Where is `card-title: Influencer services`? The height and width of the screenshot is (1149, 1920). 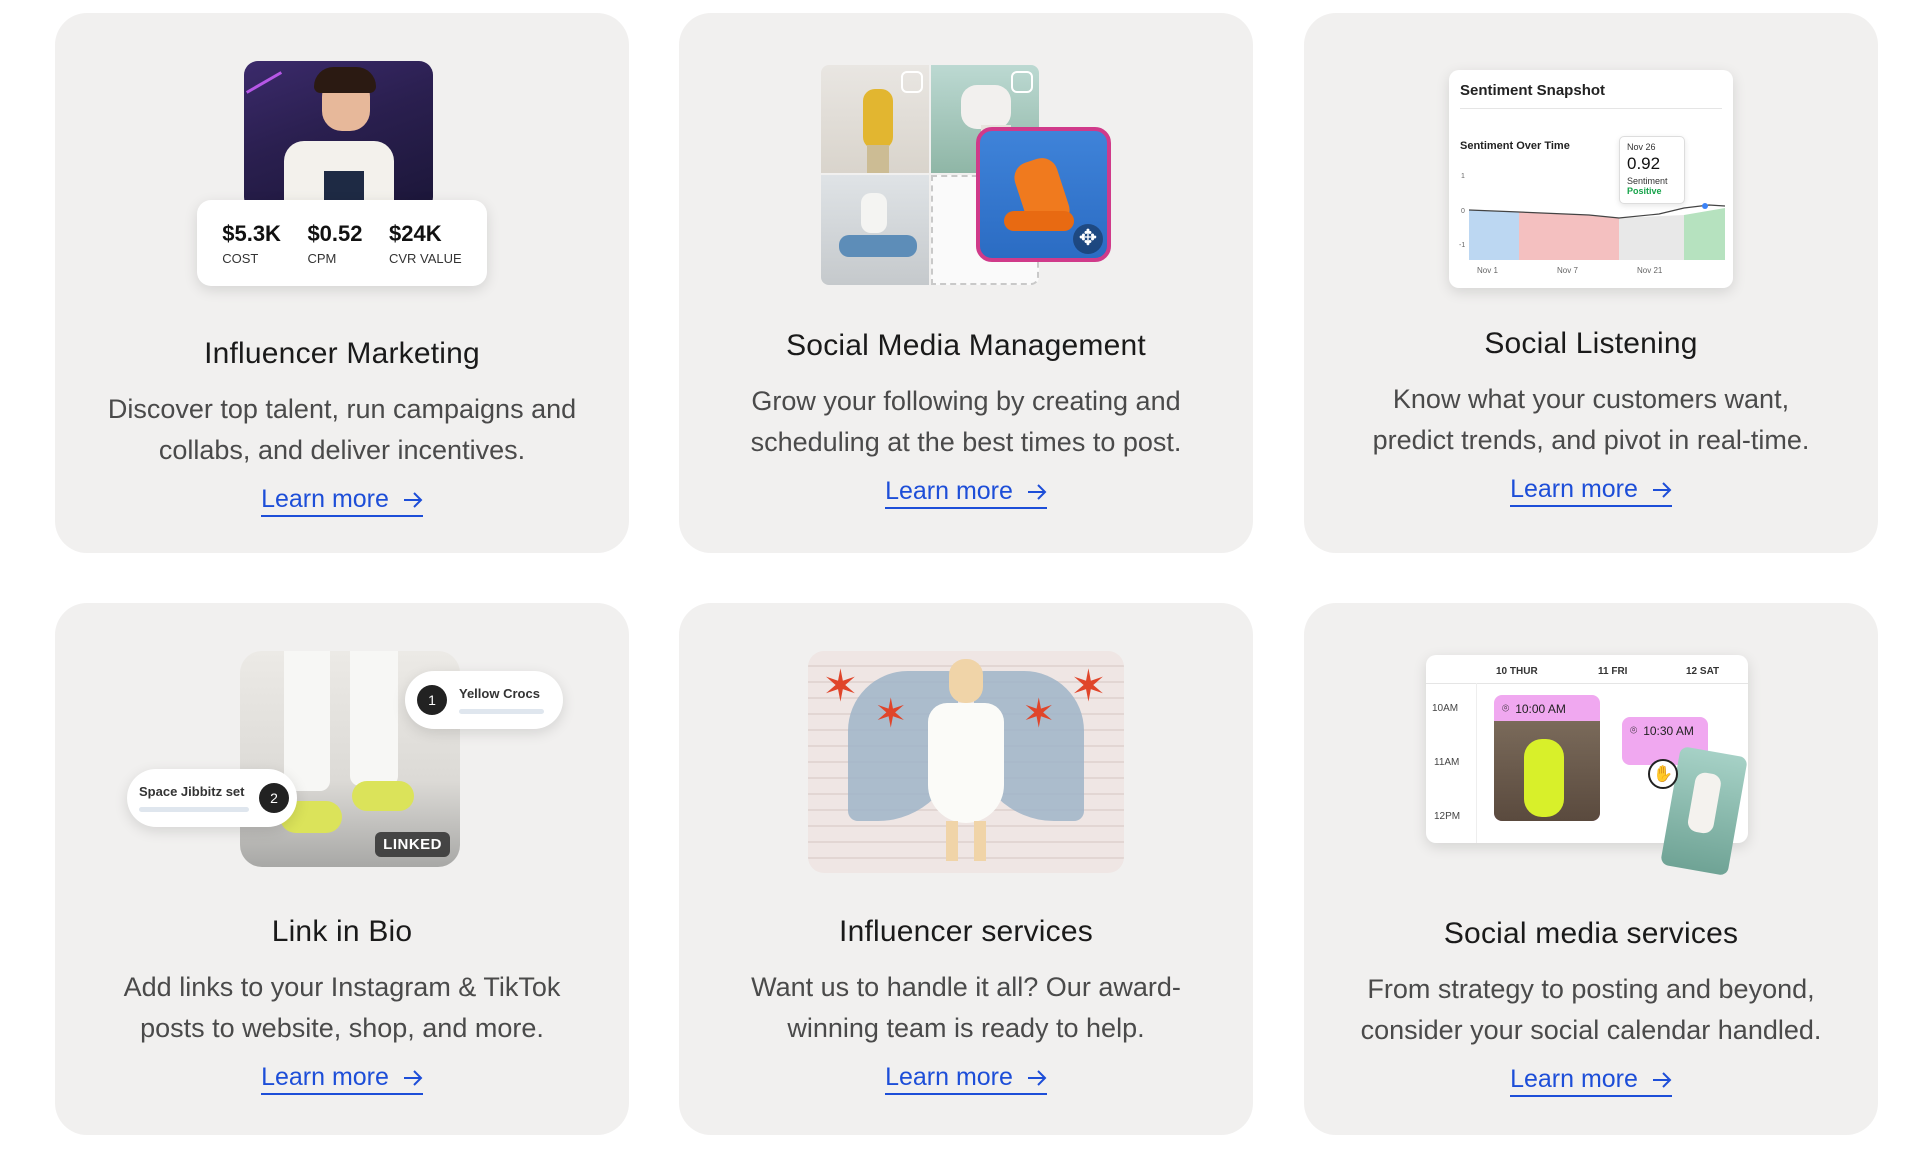
card-title: Influencer services is located at coordinates (966, 931).